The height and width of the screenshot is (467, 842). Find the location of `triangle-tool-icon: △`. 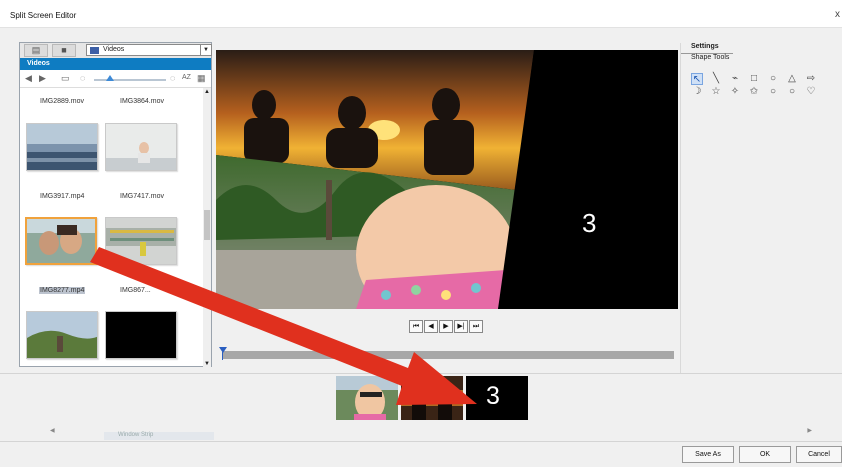

triangle-tool-icon: △ is located at coordinates (792, 79).